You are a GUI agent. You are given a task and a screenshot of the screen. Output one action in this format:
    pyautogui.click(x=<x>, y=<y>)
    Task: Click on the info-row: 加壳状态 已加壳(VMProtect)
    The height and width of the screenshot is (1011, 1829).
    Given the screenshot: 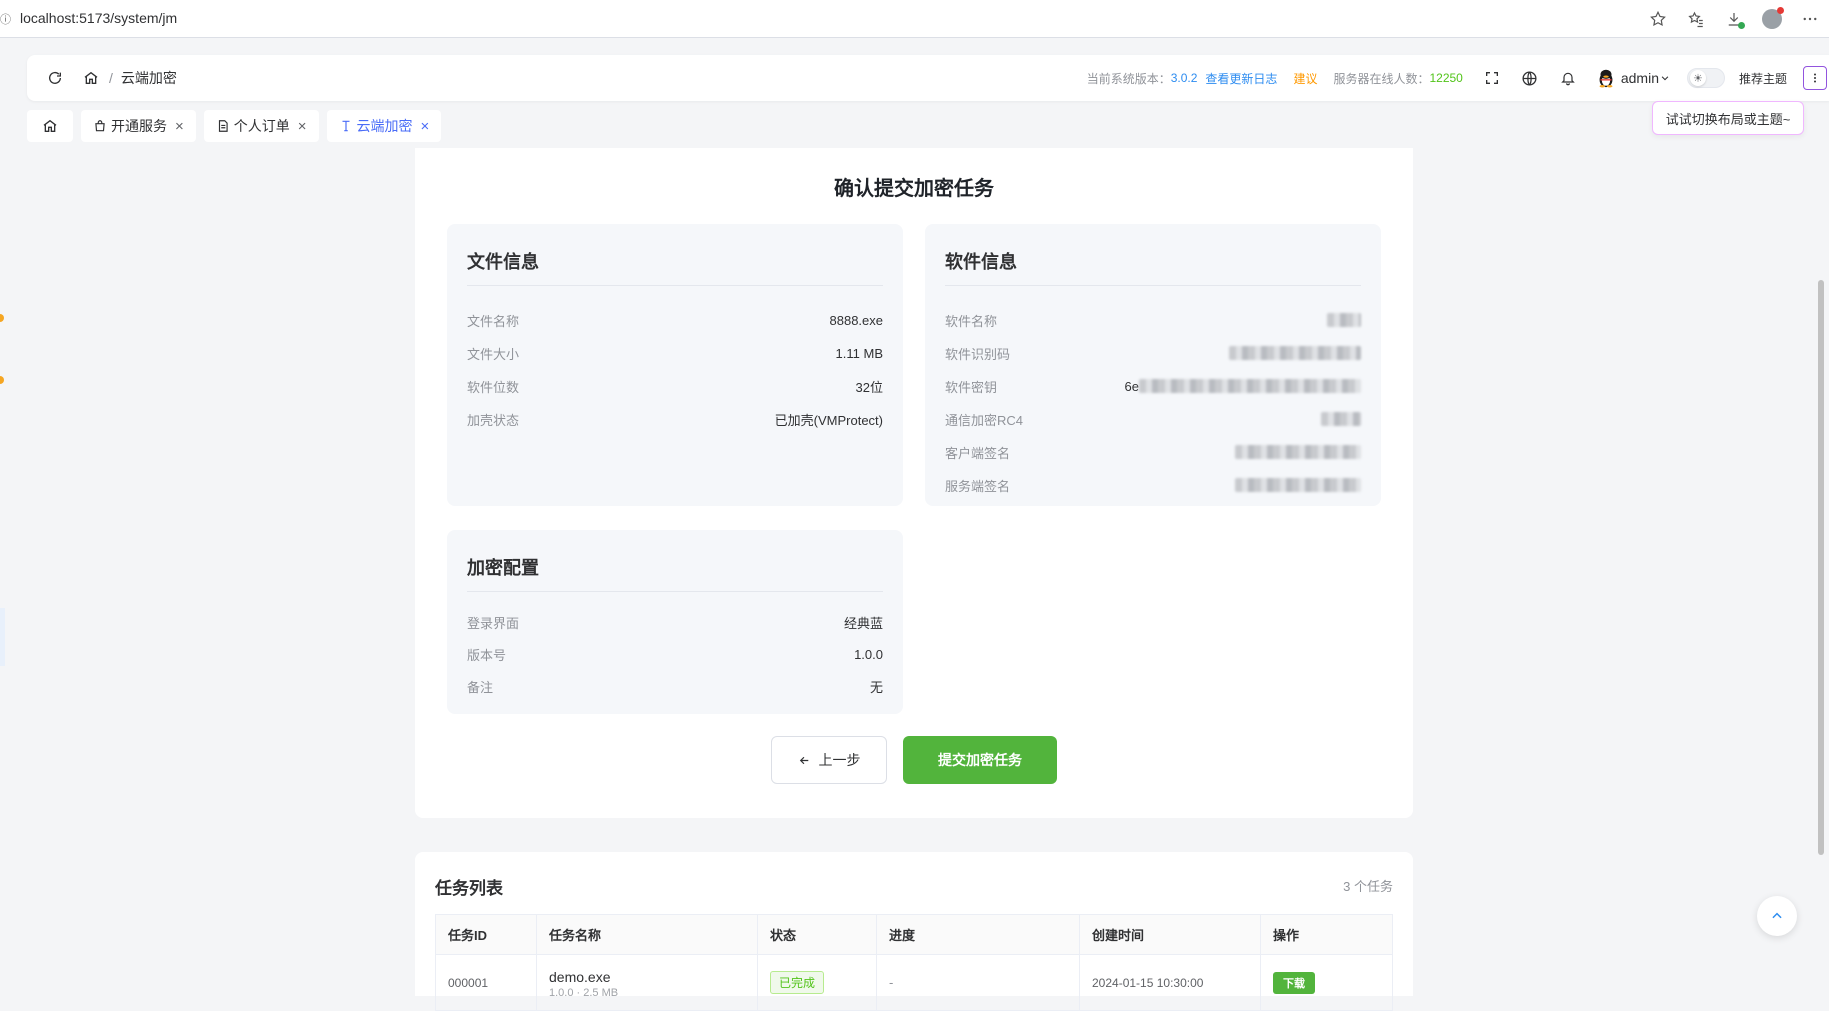 What is the action you would take?
    pyautogui.click(x=675, y=419)
    